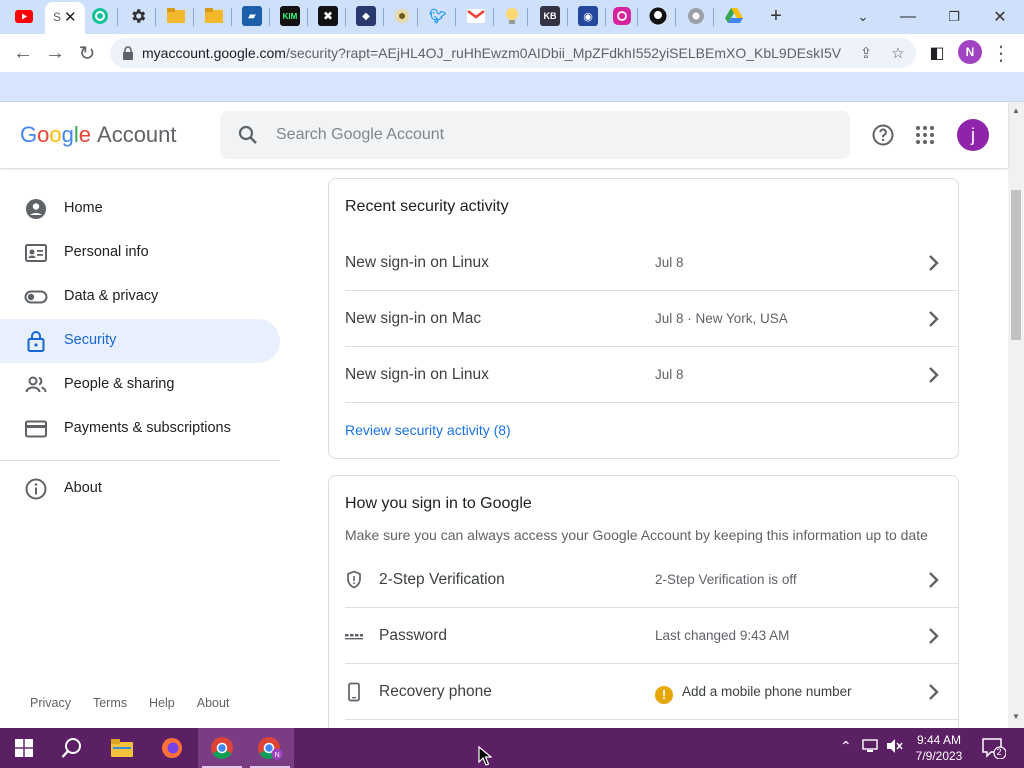 This screenshot has height=768, width=1024. What do you see at coordinates (57, 17) in the screenshot?
I see `active-tab-favicon: S` at bounding box center [57, 17].